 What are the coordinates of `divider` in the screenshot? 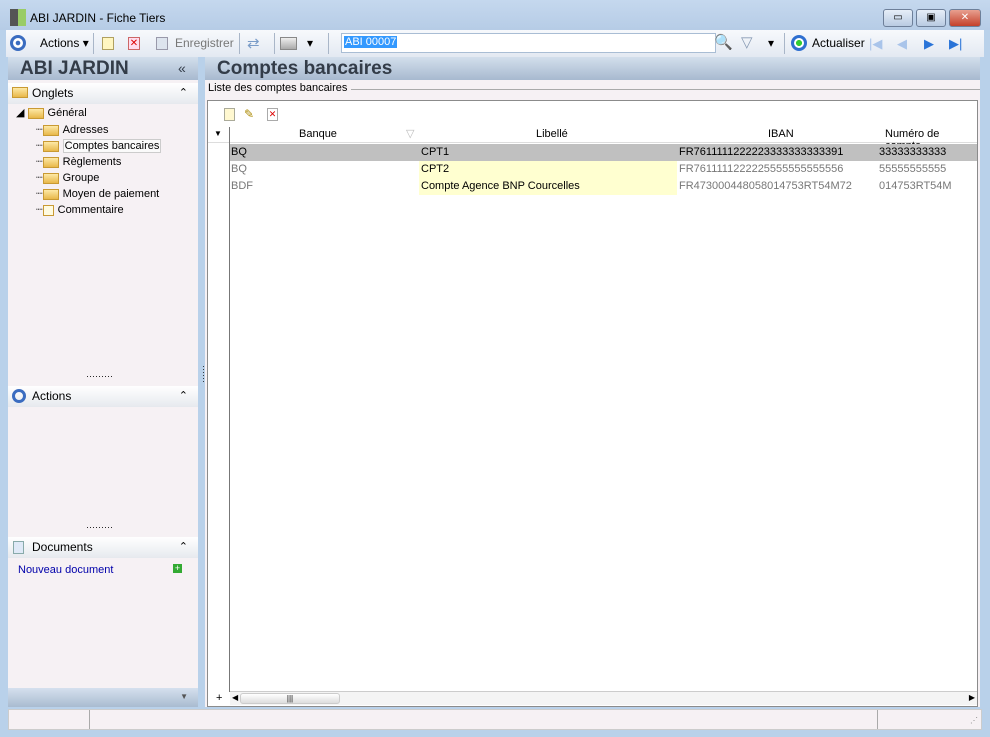 It's located at (662, 89).